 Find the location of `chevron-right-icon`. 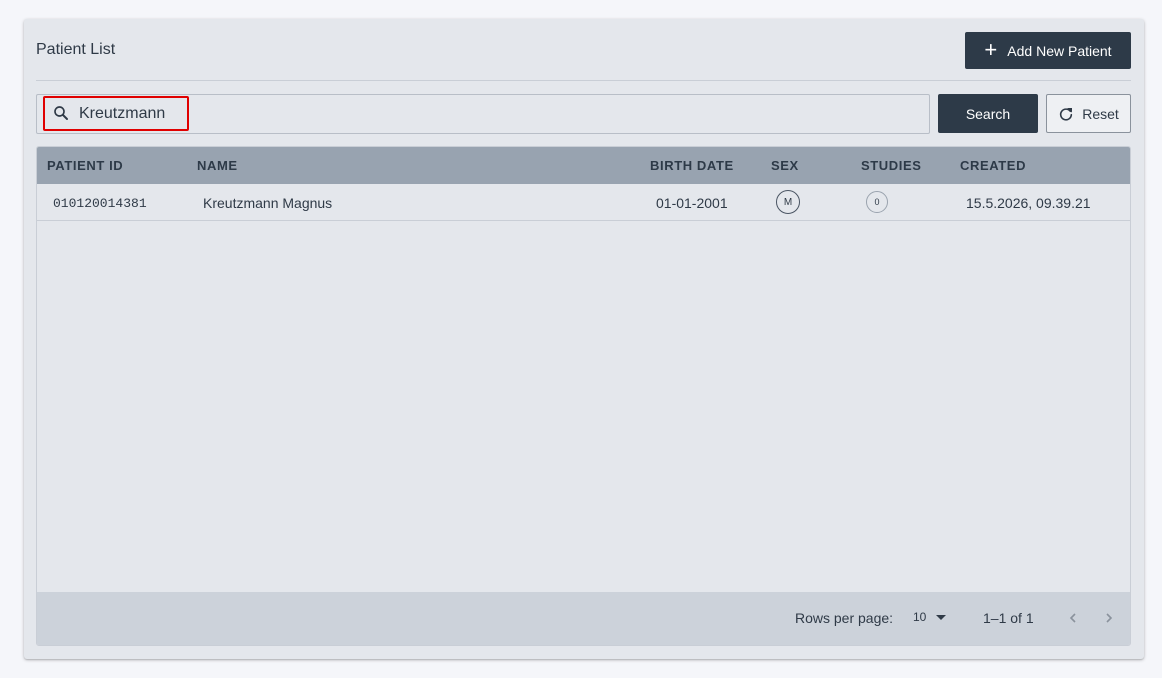

chevron-right-icon is located at coordinates (1109, 618).